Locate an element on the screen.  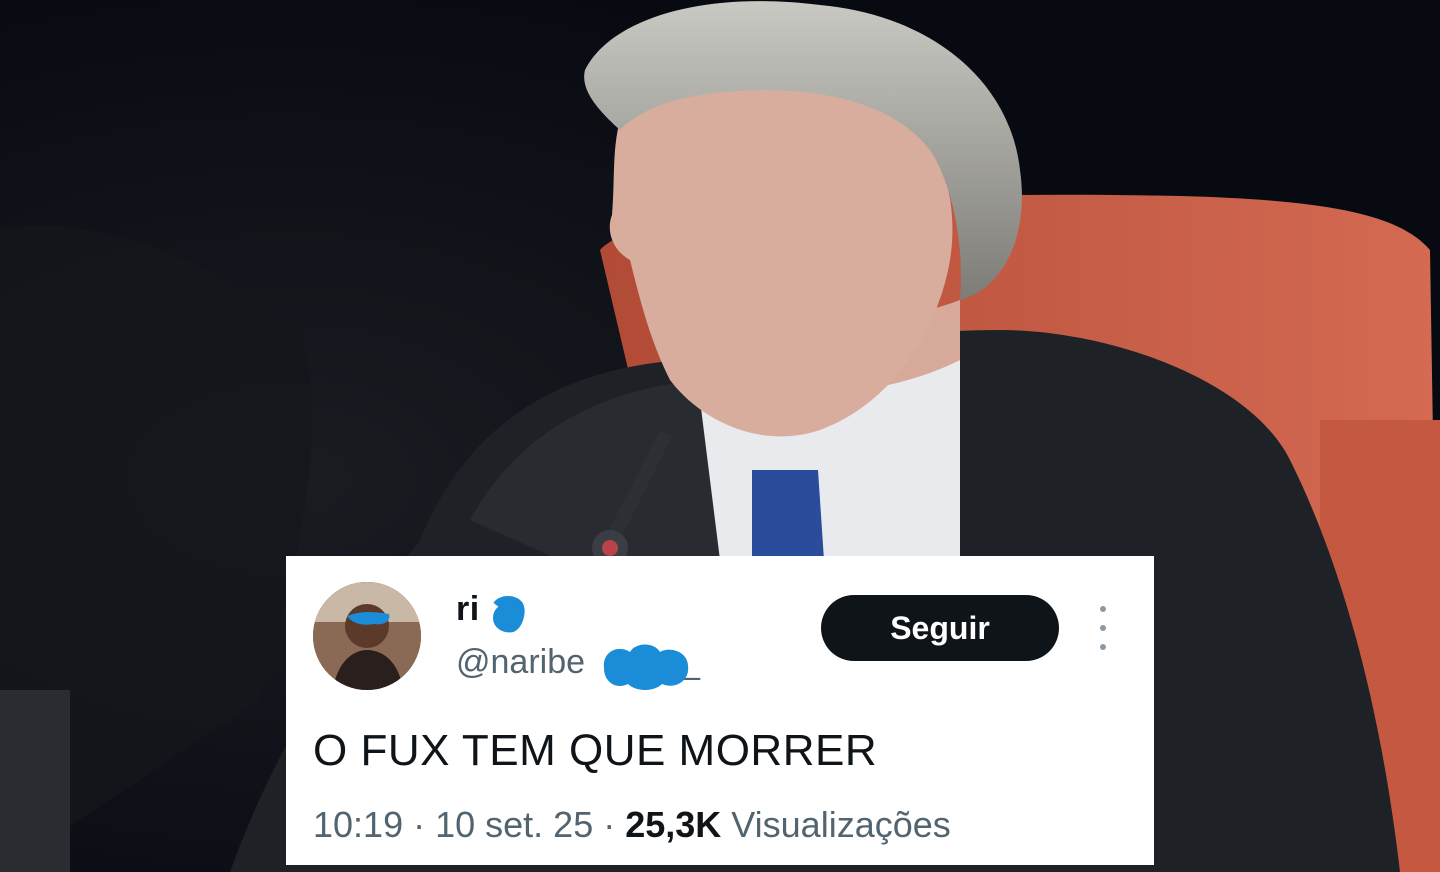
tweet-text: O FUX TEM QUE MORRER is located at coordinates (595, 750).